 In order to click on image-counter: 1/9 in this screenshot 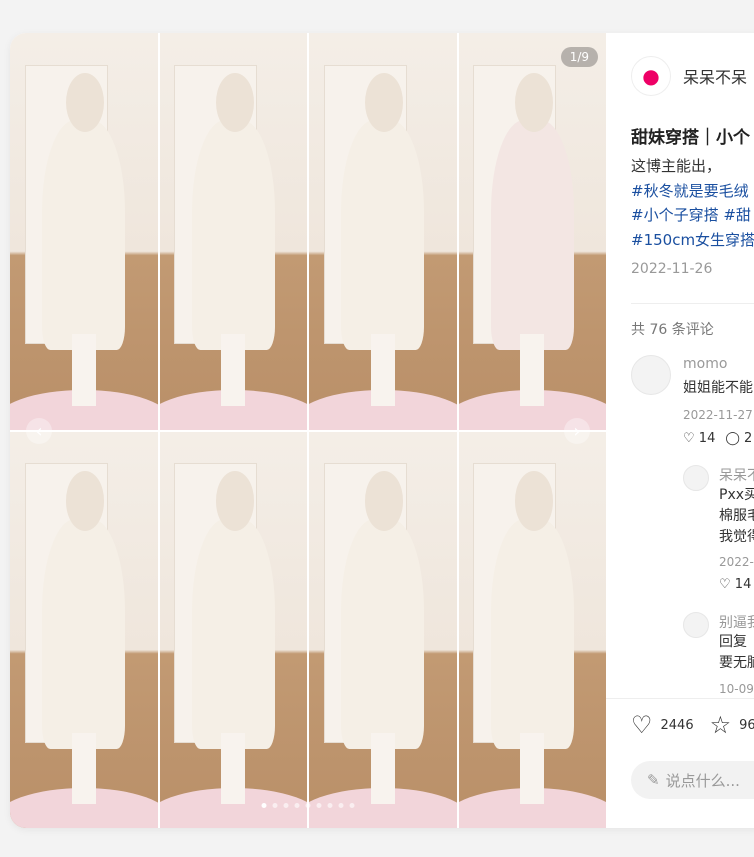, I will do `click(579, 57)`.